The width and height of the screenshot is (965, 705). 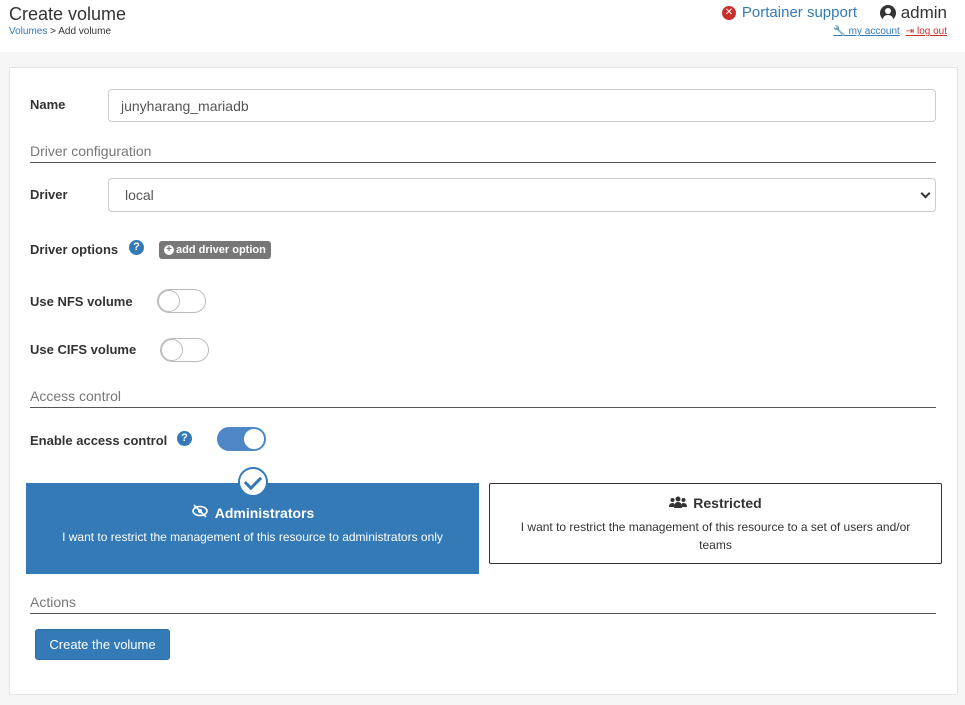 I want to click on page-title: Create volume, so click(x=68, y=14).